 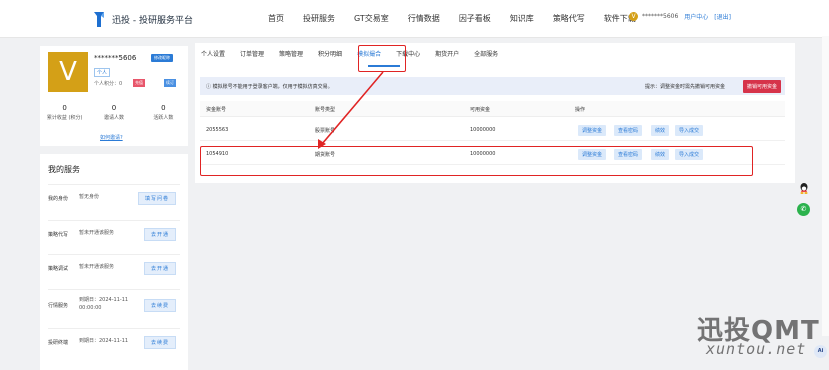 What do you see at coordinates (825, 186) in the screenshot?
I see `right-scroll-strip` at bounding box center [825, 186].